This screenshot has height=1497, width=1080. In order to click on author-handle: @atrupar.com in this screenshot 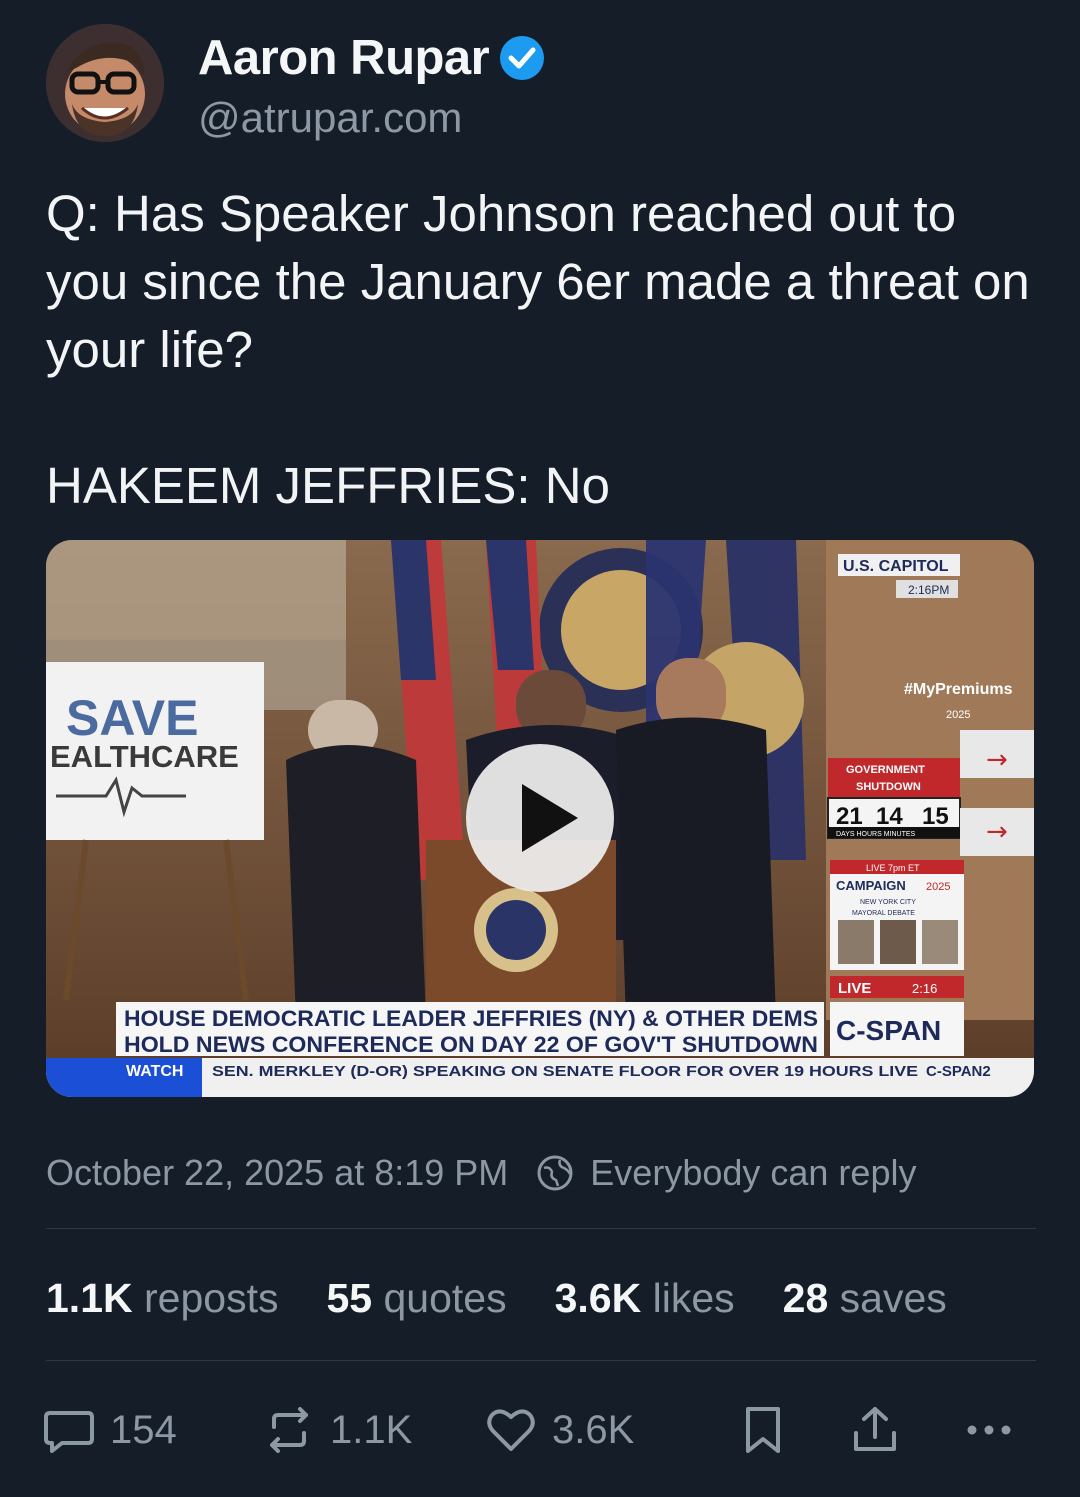, I will do `click(330, 118)`.